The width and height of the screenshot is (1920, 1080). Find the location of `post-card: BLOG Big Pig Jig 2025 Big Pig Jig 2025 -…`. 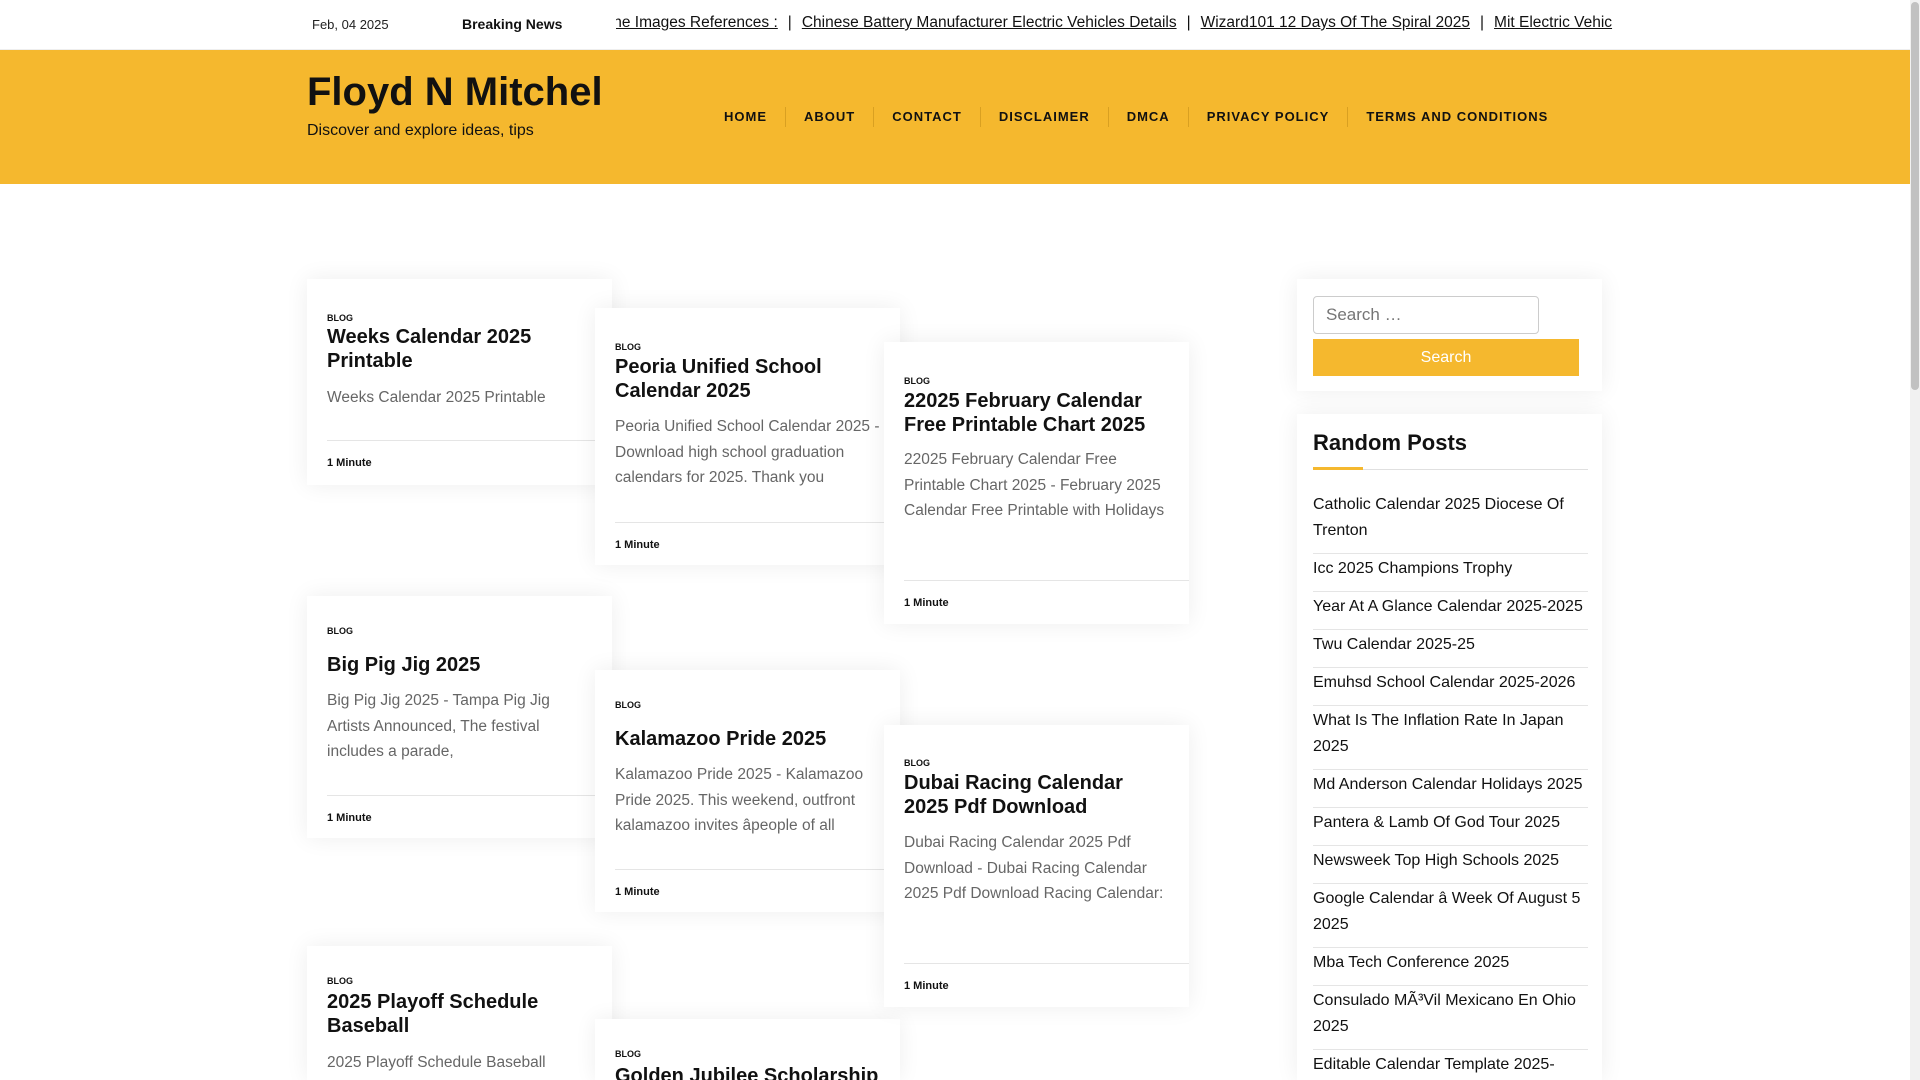

post-card: BLOG Big Pig Jig 2025 Big Pig Jig 2025 -… is located at coordinates (459, 717).